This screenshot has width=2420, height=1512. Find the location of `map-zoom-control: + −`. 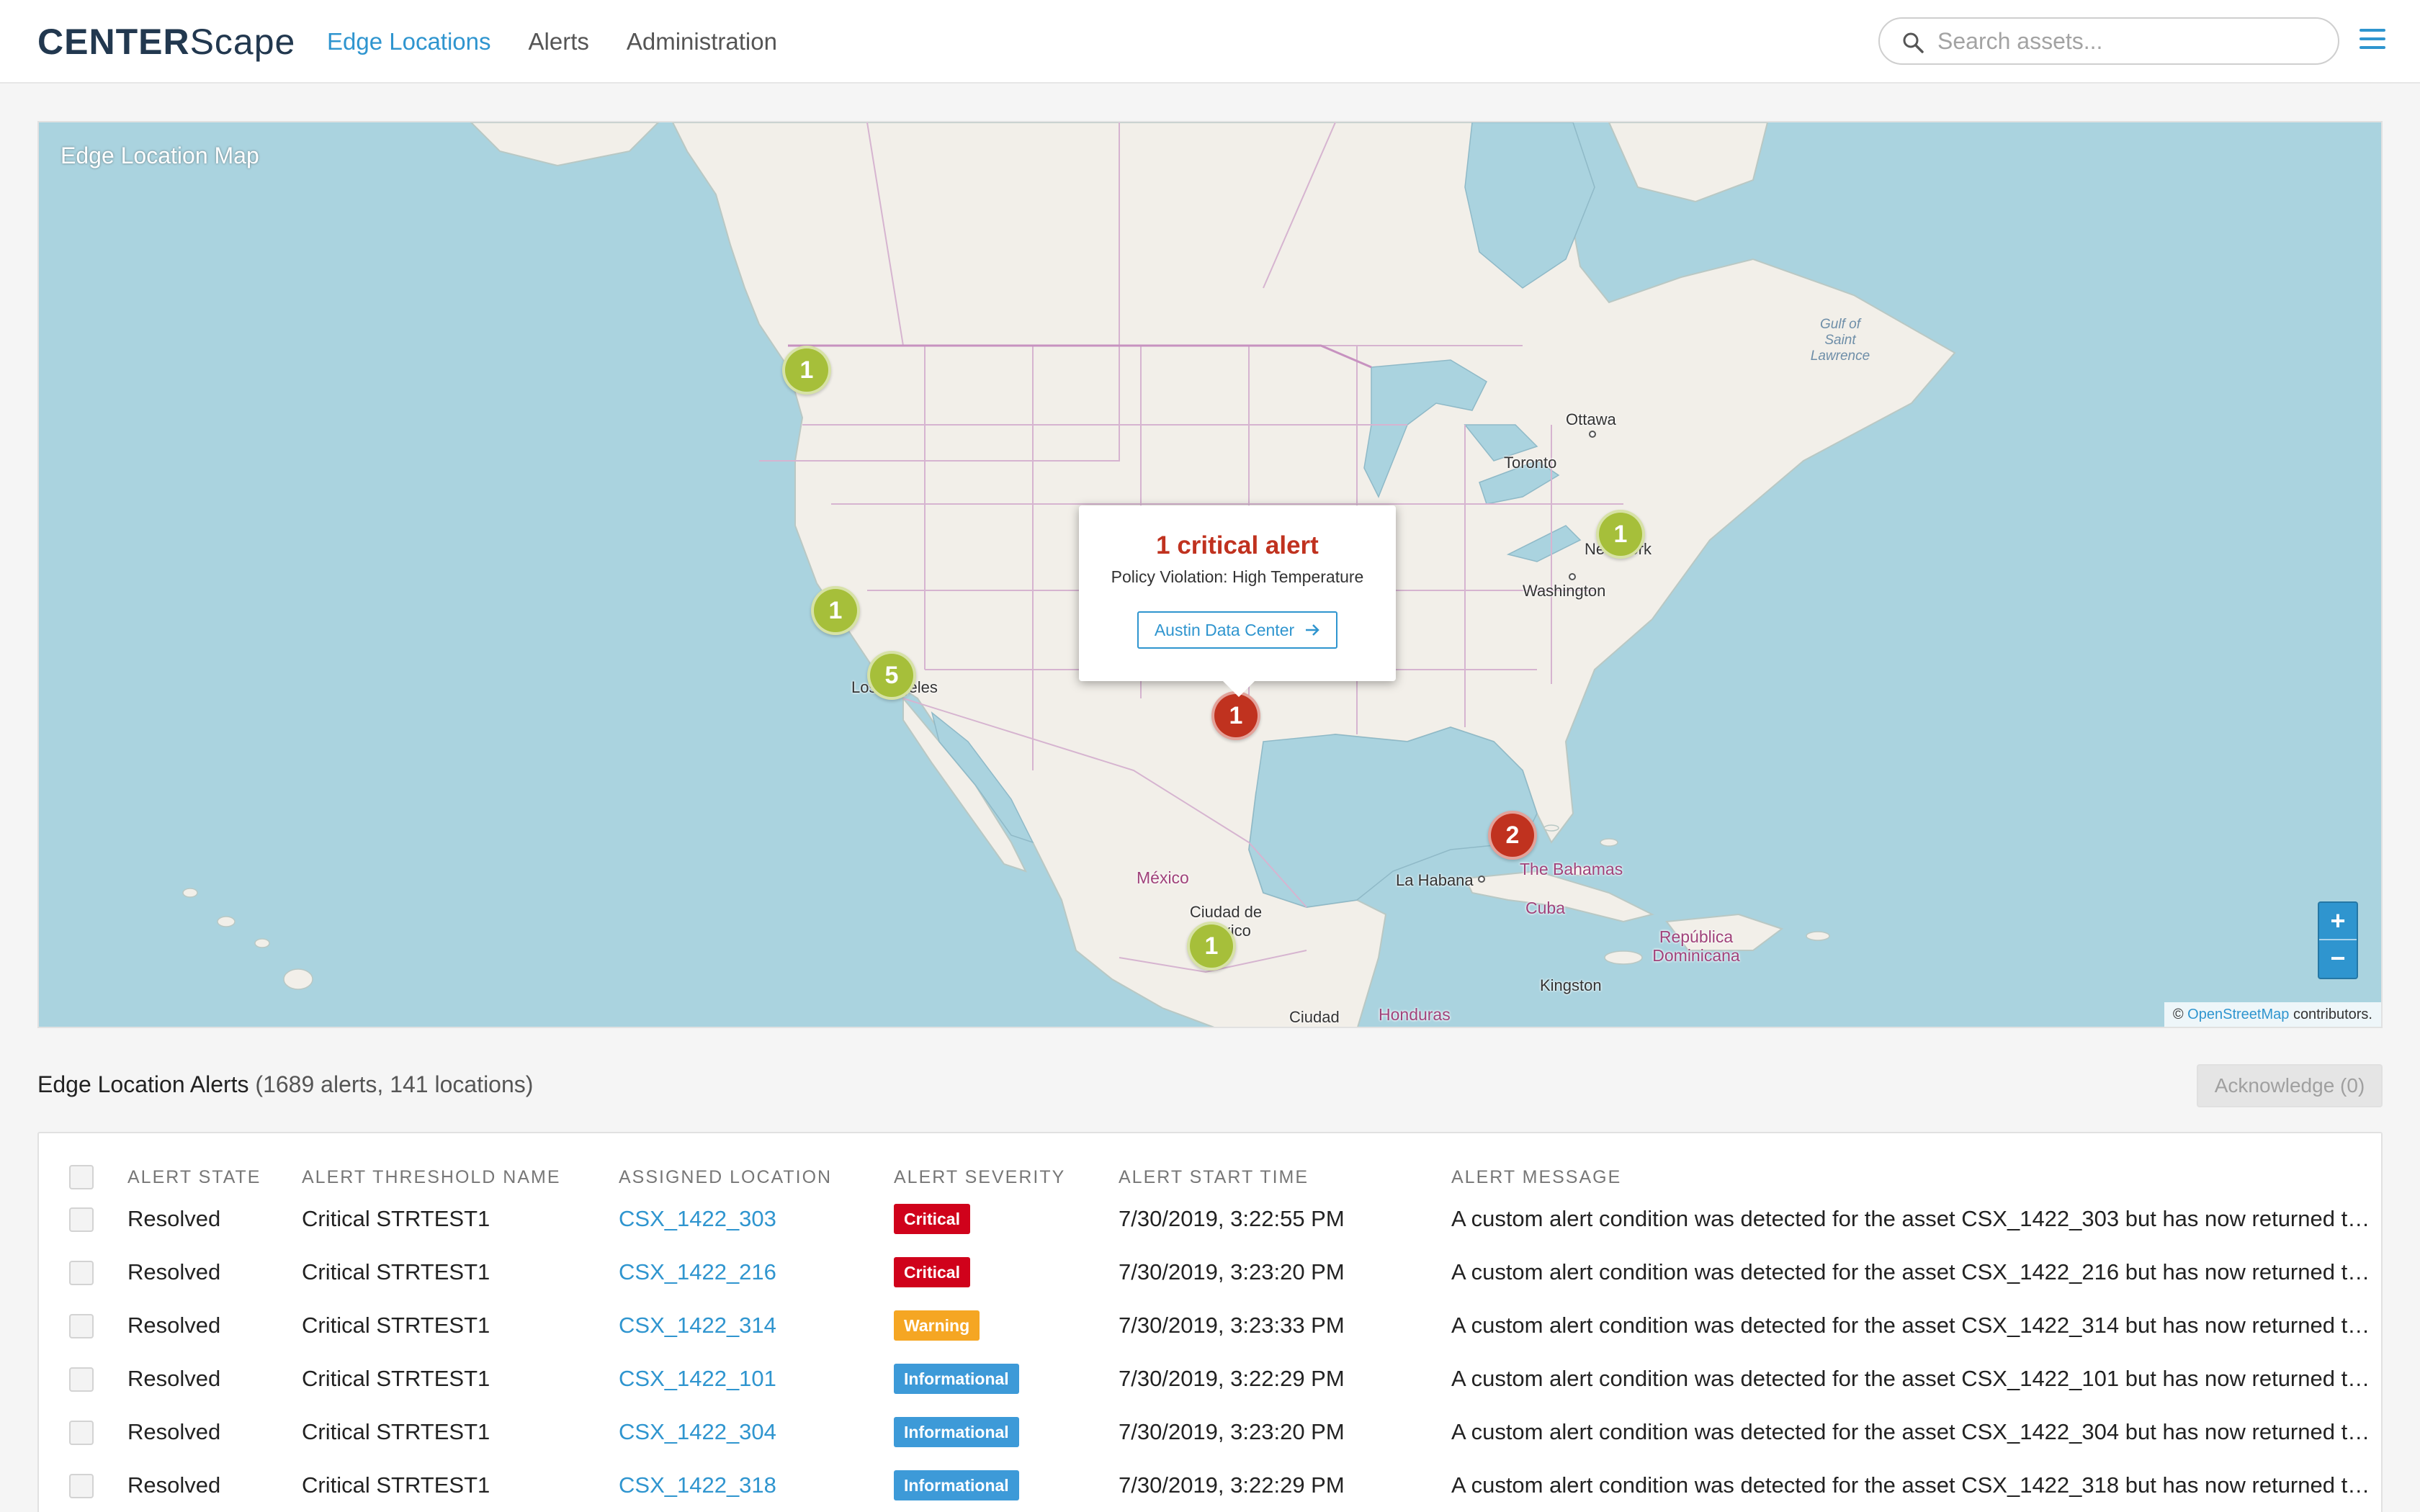

map-zoom-control: + − is located at coordinates (2338, 940).